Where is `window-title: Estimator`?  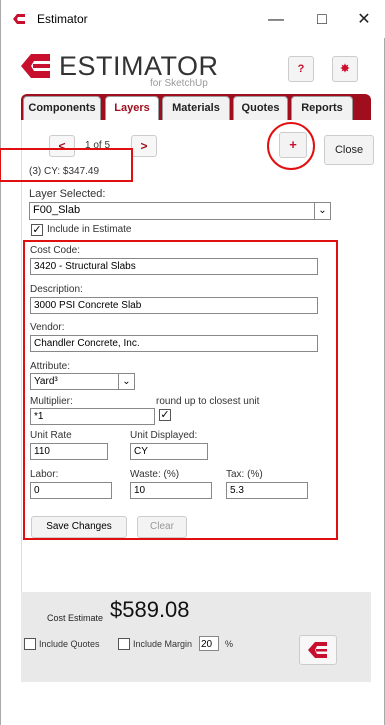
window-title: Estimator is located at coordinates (62, 19).